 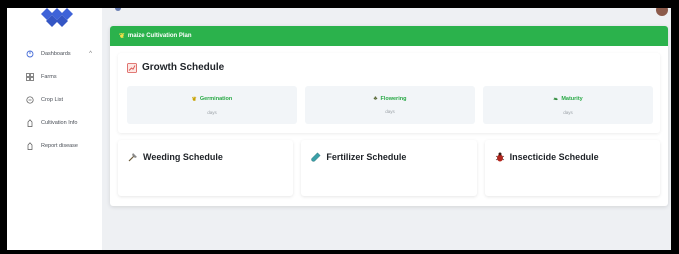 I want to click on fertilizer-schedule-card: Fertilizer Schedule, so click(x=389, y=168).